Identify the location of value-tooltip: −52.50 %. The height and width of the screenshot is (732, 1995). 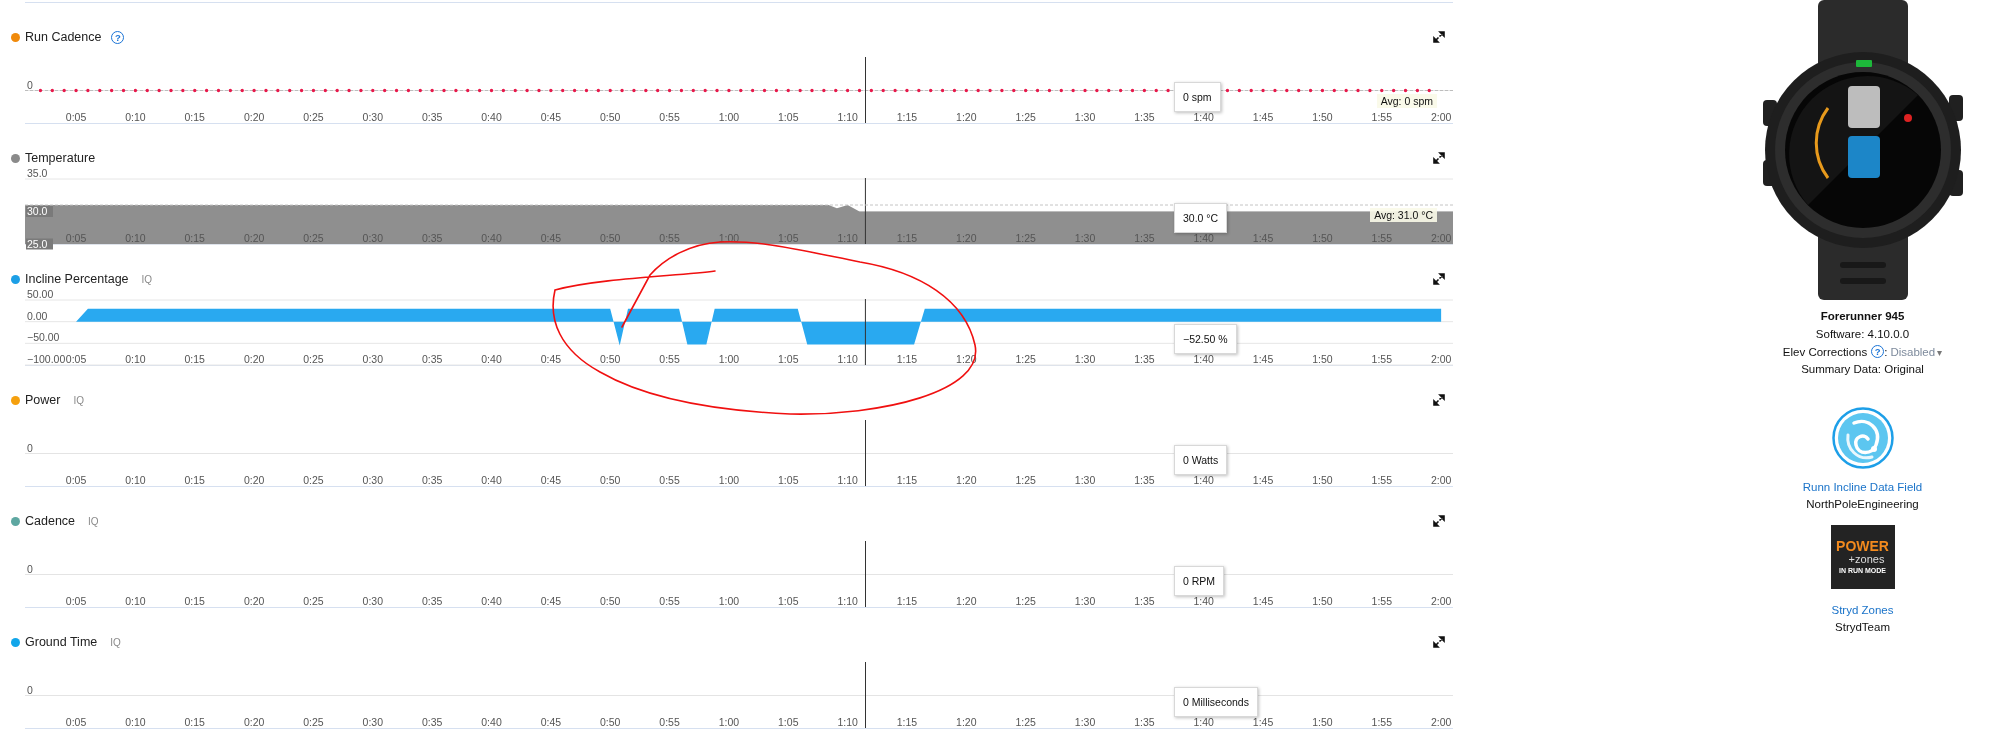
(1205, 339).